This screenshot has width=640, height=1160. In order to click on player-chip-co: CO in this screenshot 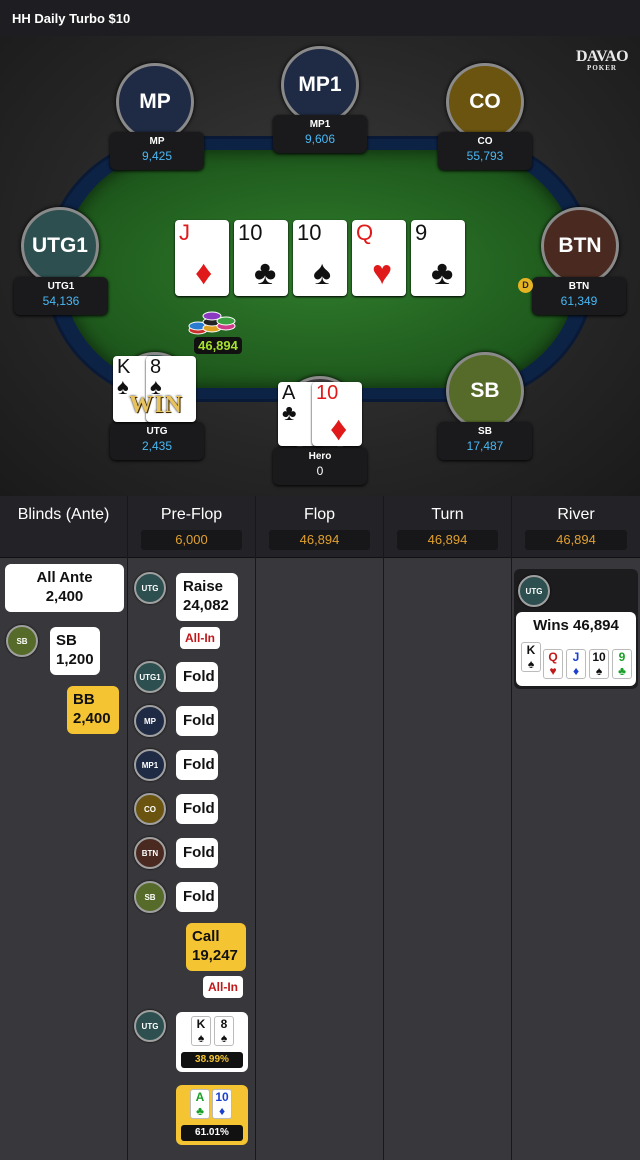, I will do `click(150, 809)`.